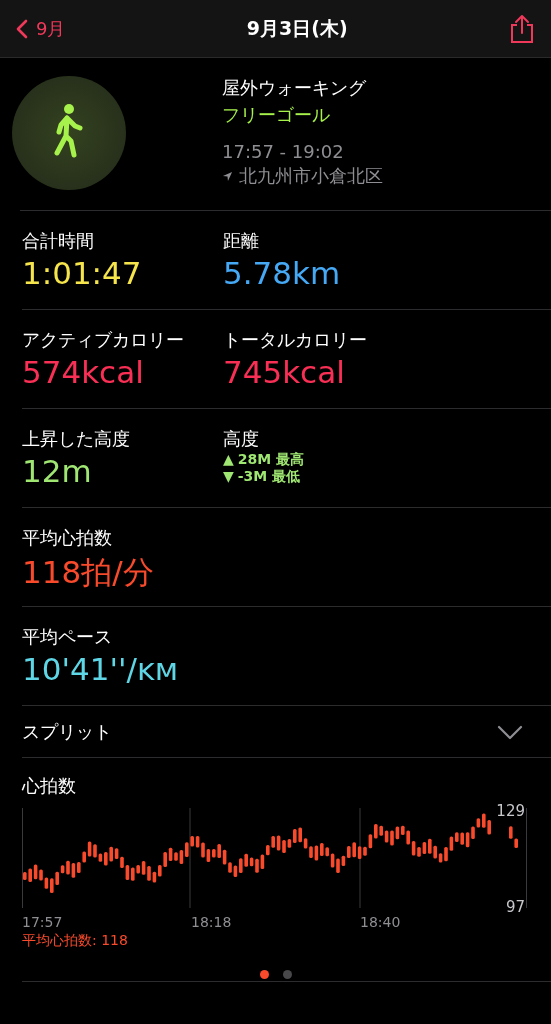 This screenshot has height=1024, width=551. I want to click on metric-value: 118拍/分, so click(88, 572).